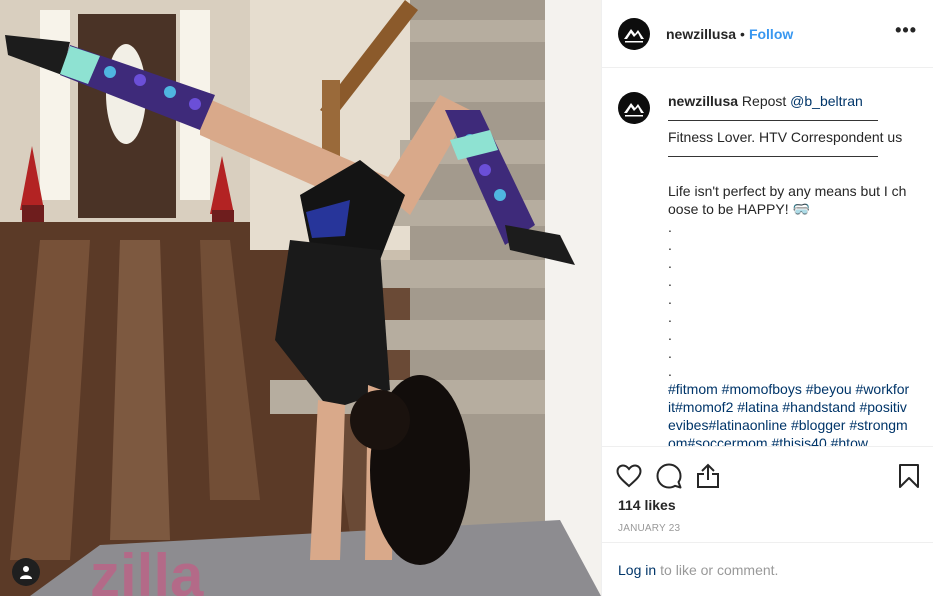 Image resolution: width=933 pixels, height=596 pixels. I want to click on comment-button, so click(676, 476).